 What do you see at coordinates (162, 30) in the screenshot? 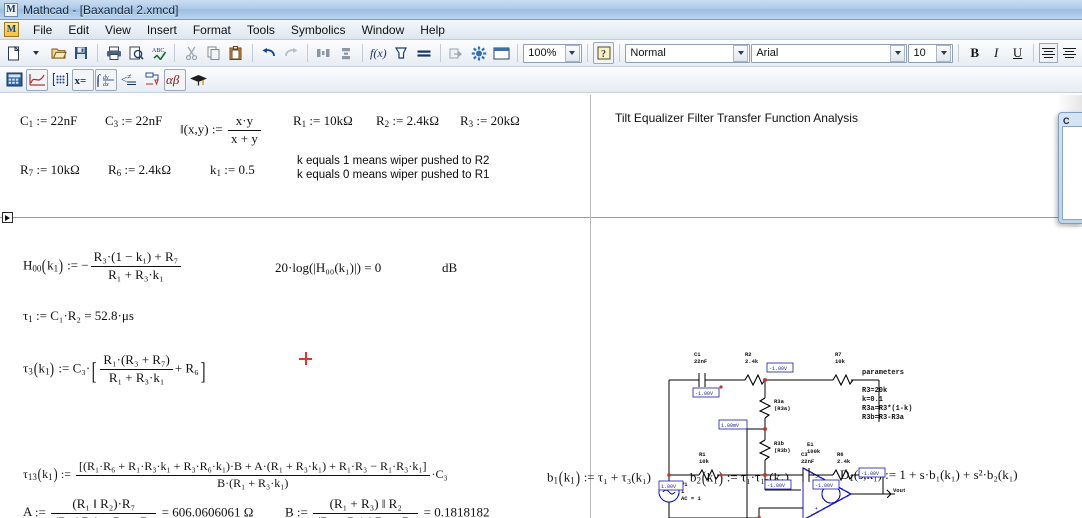
I see `menu-insert: Insert` at bounding box center [162, 30].